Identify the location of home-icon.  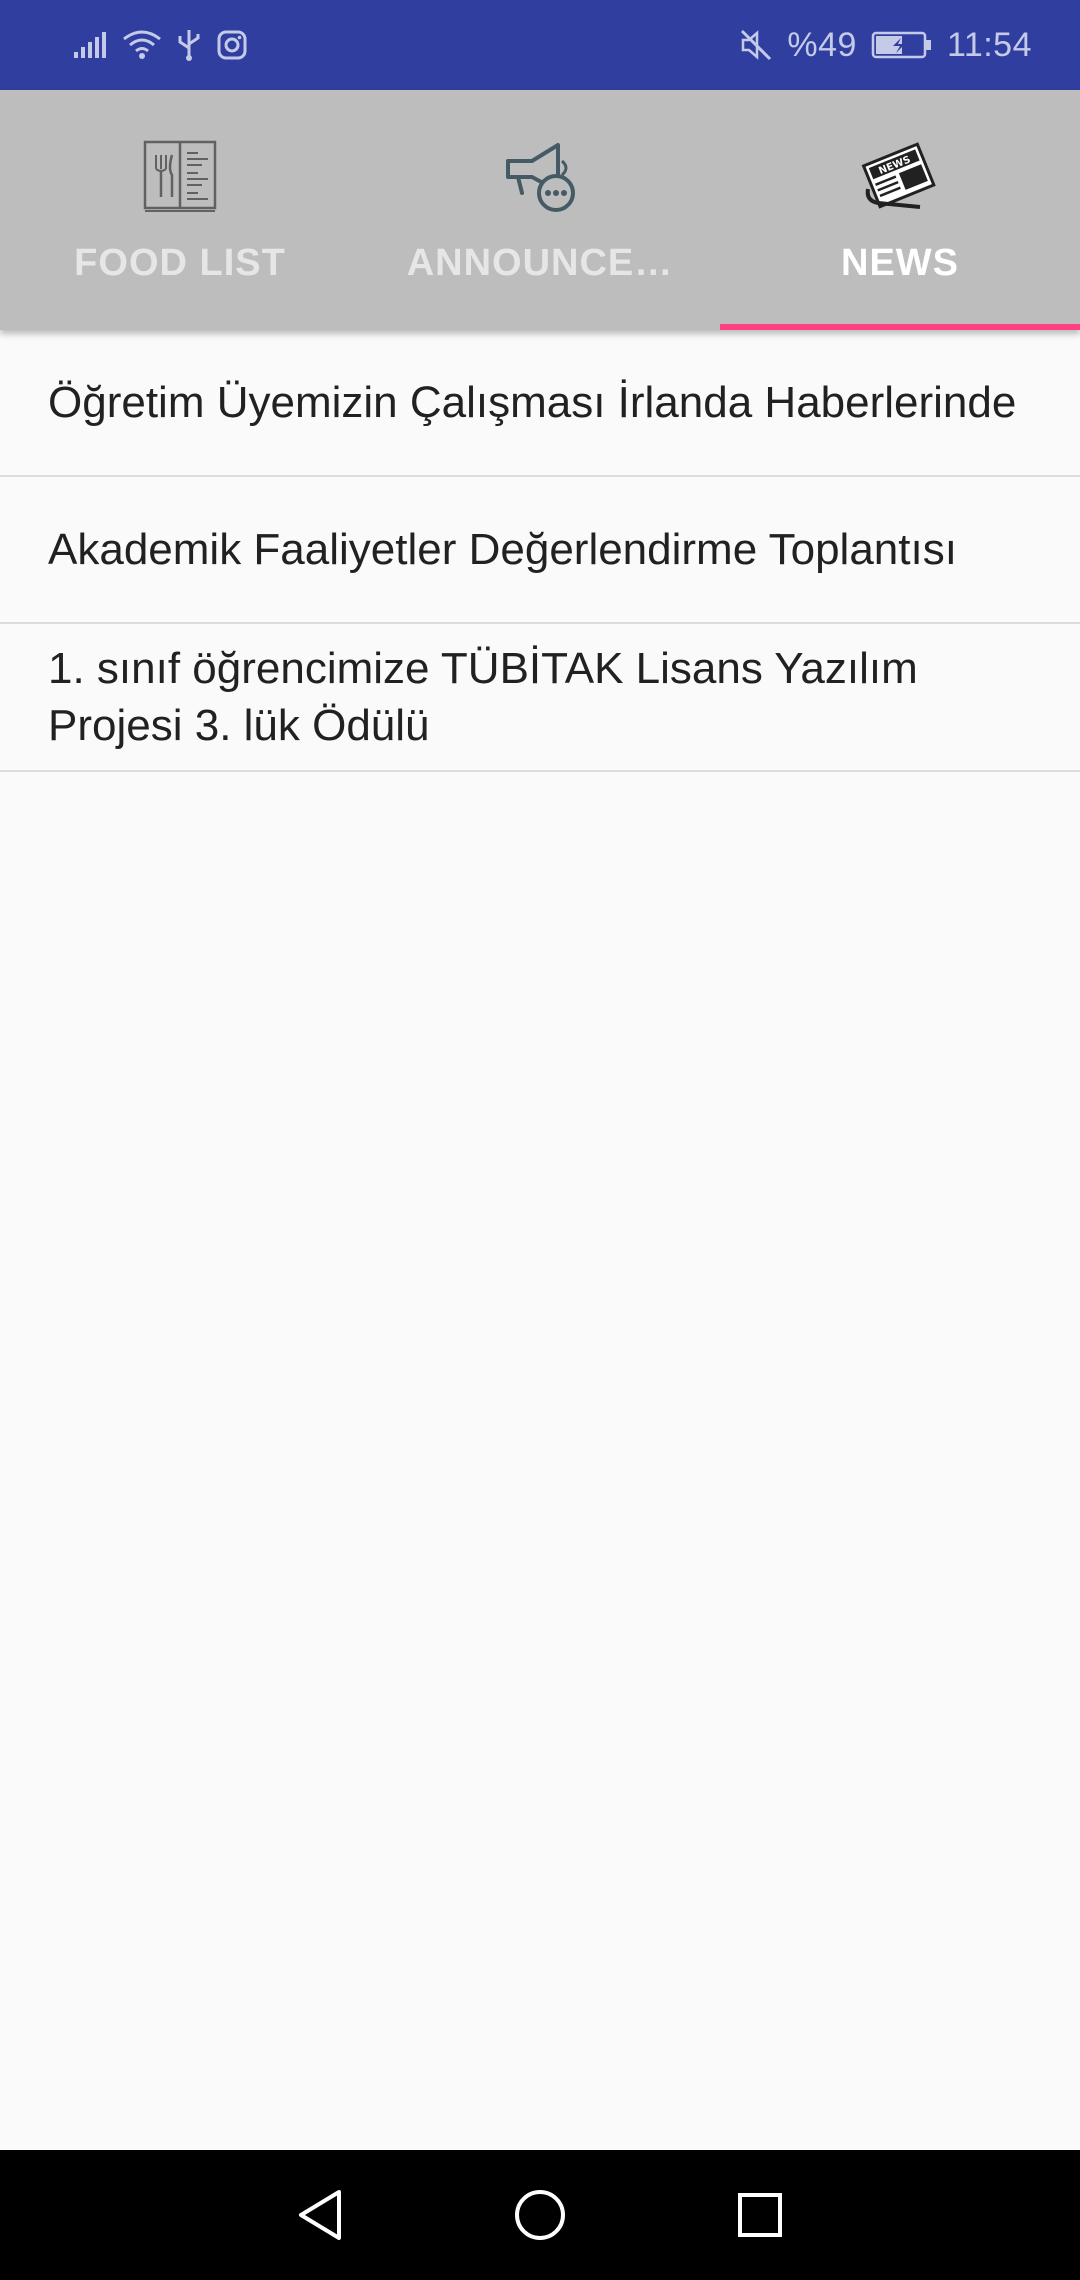
(540, 2215).